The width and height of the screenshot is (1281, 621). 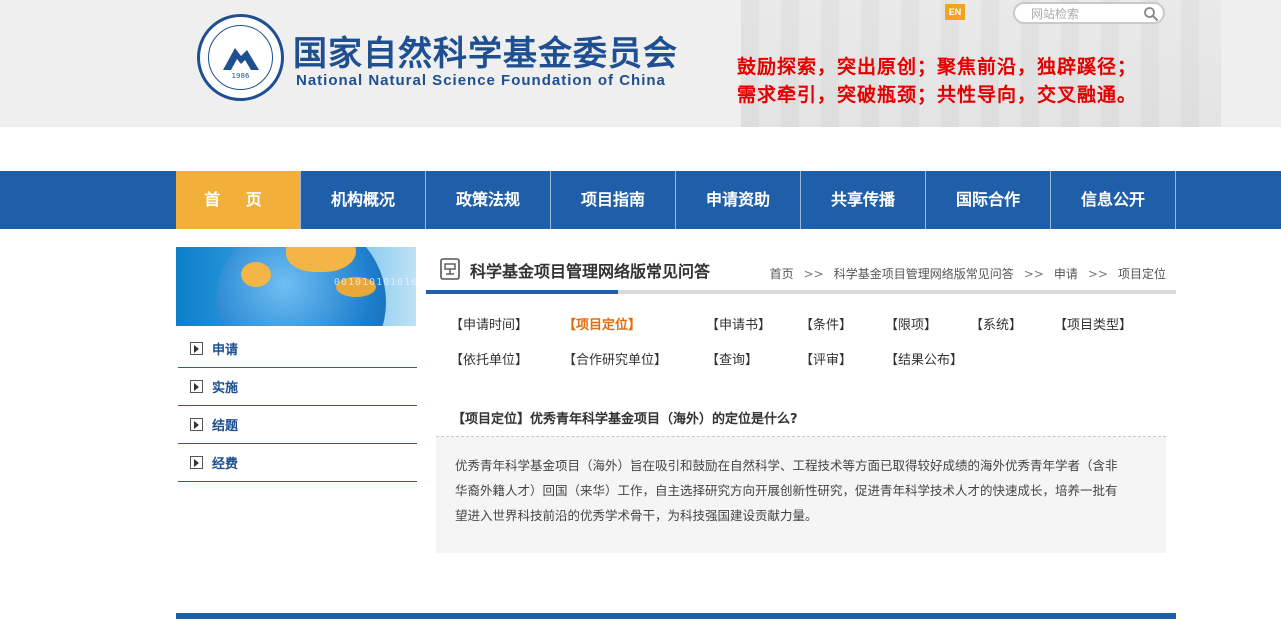 I want to click on sidebar-item-funds: 经费, so click(x=297, y=463).